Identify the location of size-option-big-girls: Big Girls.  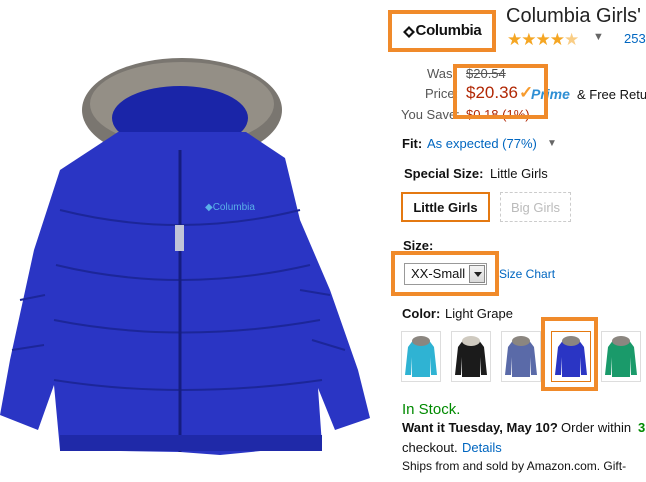
(535, 207).